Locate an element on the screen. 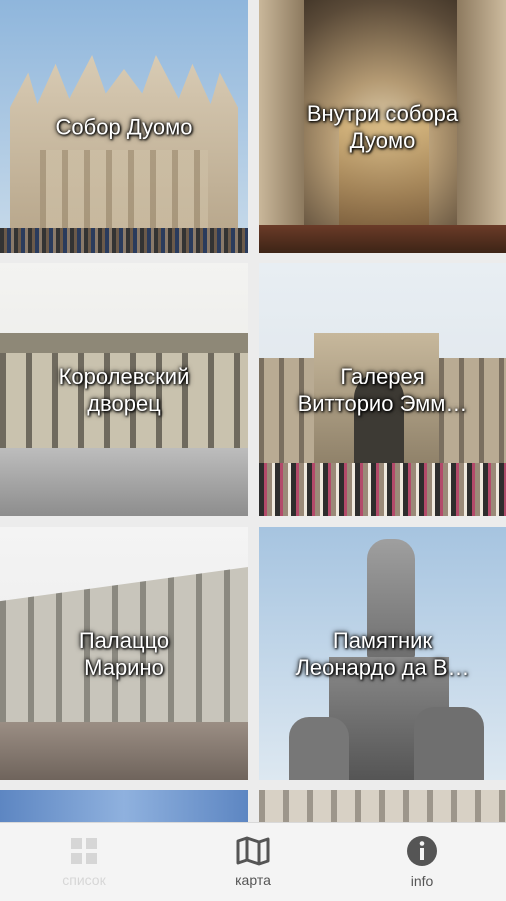 This screenshot has width=506, height=901. tile-royal-palace: Королевский дворец is located at coordinates (124, 389).